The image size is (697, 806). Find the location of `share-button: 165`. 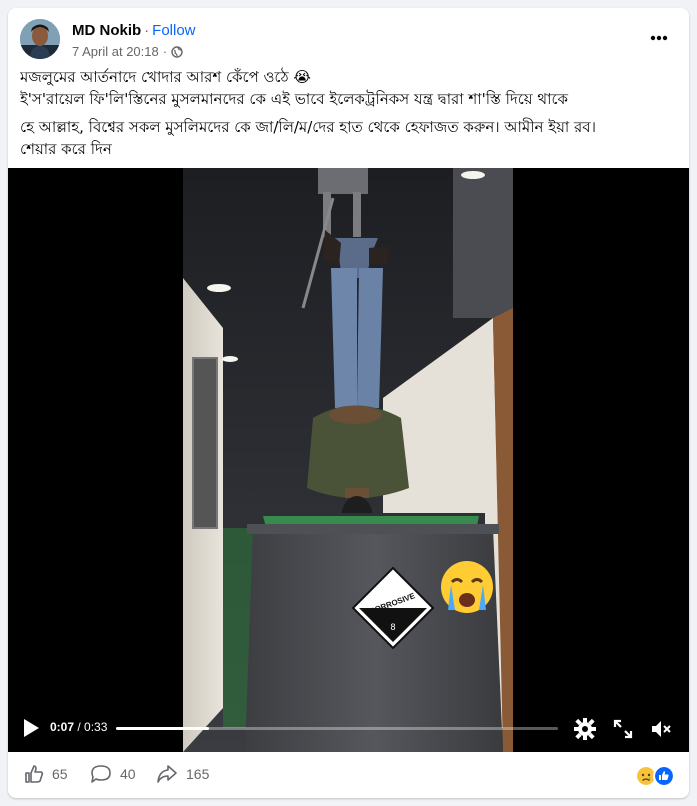

share-button: 165 is located at coordinates (182, 774).